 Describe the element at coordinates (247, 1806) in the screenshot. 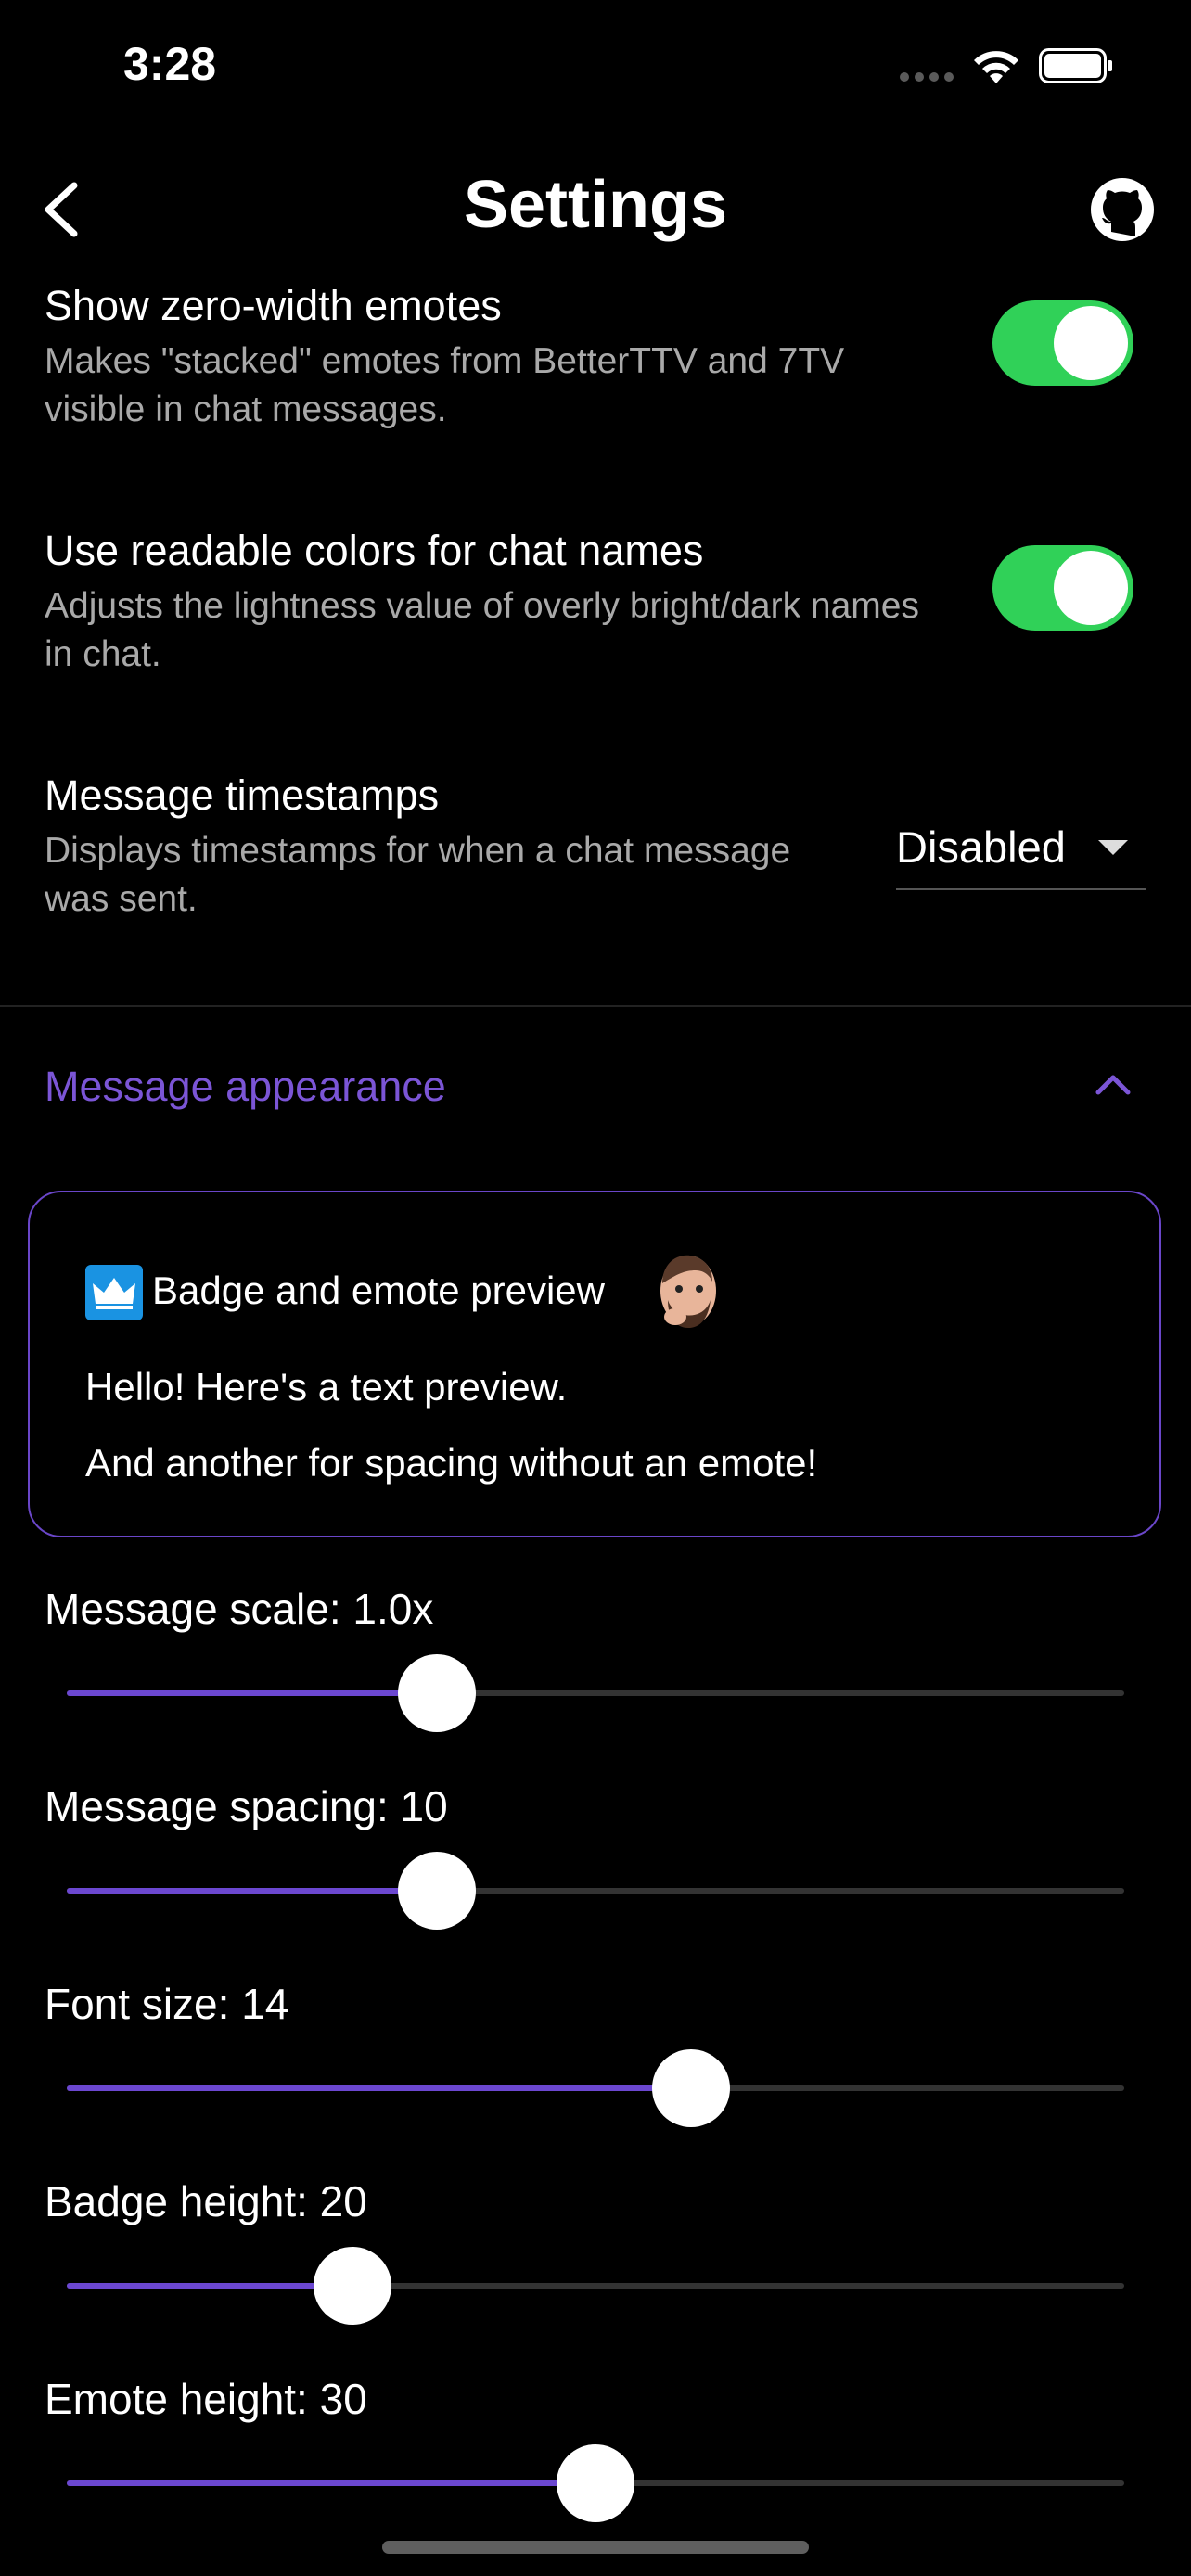

I see `slider-label-message-spacing: Message spacing: 10` at that location.